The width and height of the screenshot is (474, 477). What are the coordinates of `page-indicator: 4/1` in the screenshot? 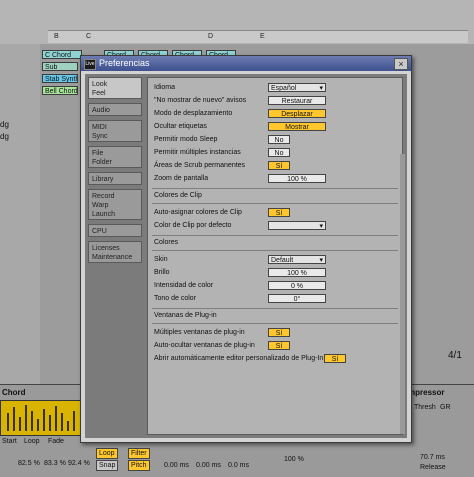 It's located at (455, 355).